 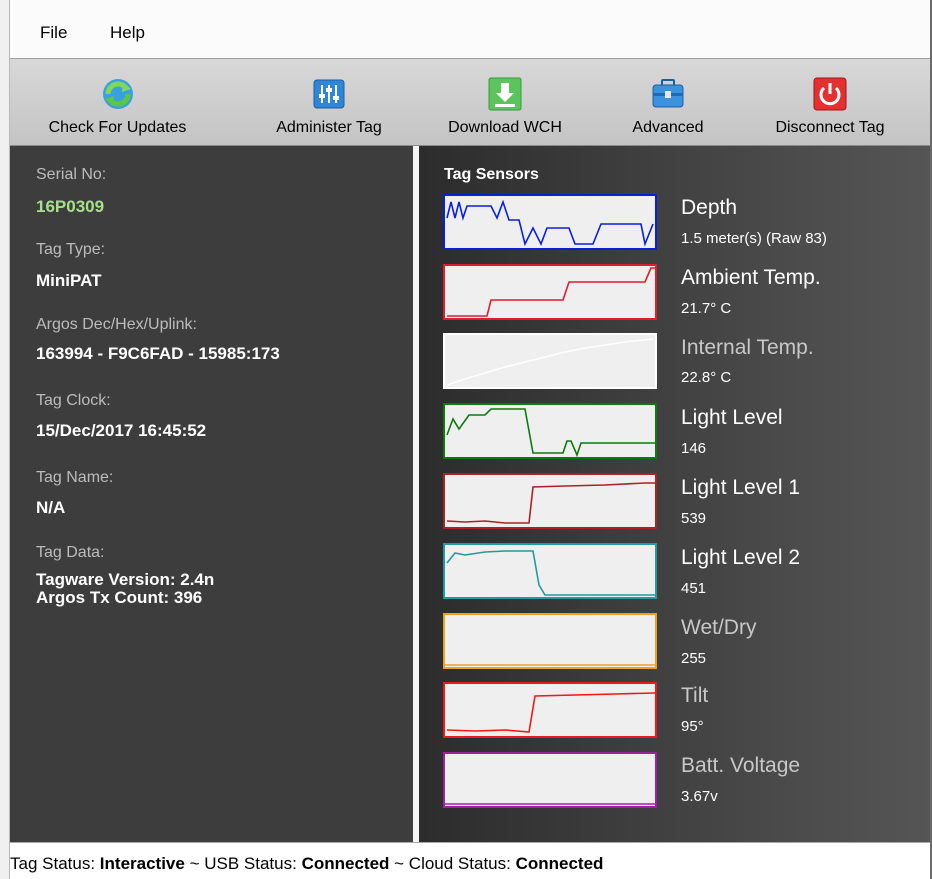 I want to click on internal-temp-value: 22.8° C, so click(x=706, y=377).